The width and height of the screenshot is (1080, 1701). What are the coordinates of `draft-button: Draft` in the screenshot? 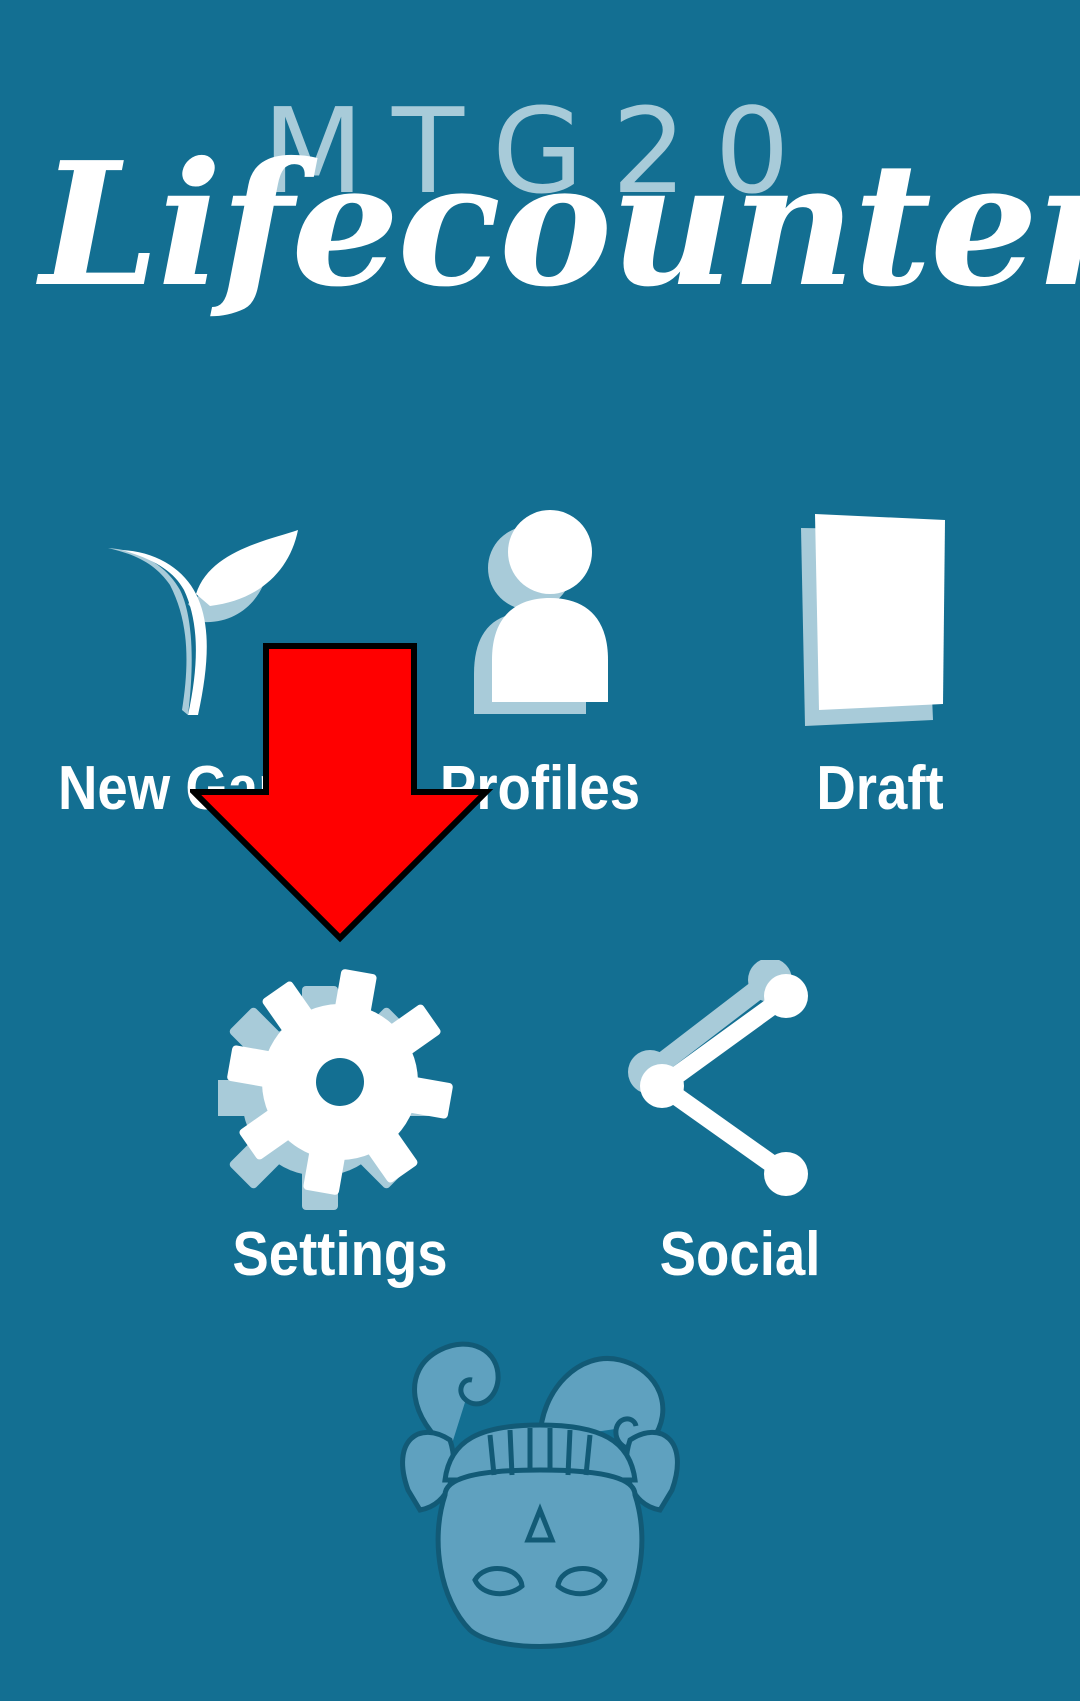 It's located at (880, 660).